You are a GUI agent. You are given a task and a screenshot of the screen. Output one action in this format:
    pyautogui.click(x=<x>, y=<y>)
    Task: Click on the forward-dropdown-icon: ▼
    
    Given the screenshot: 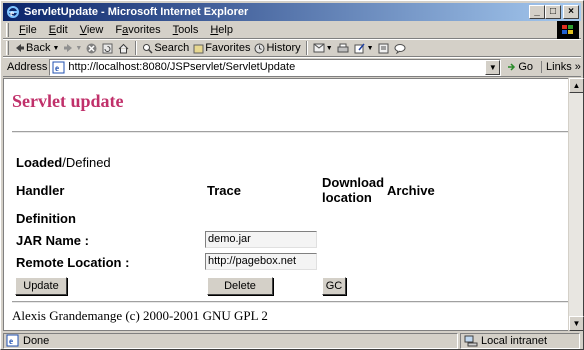 What is the action you would take?
    pyautogui.click(x=78, y=48)
    